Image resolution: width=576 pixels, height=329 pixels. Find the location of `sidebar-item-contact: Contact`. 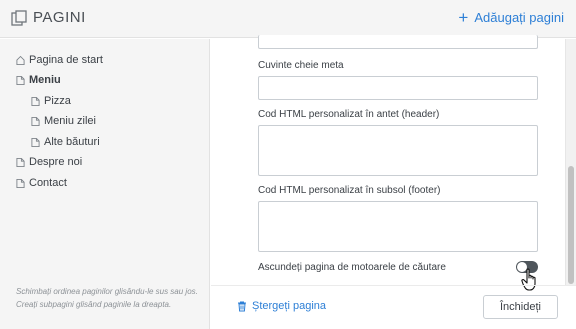

sidebar-item-contact: Contact is located at coordinates (41, 183).